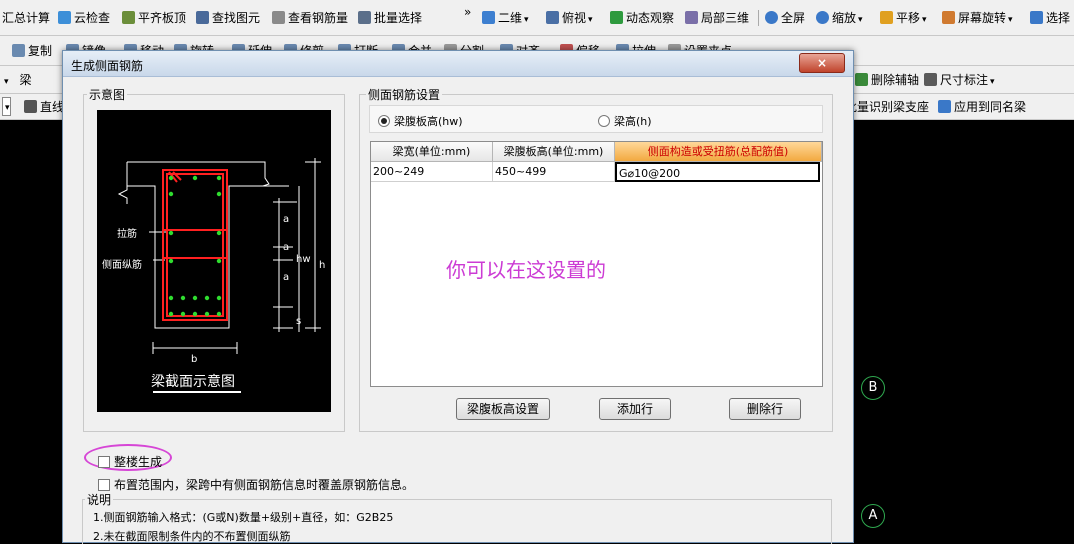 The height and width of the screenshot is (544, 1074). What do you see at coordinates (298, 321) in the screenshot?
I see `dim-s: s` at bounding box center [298, 321].